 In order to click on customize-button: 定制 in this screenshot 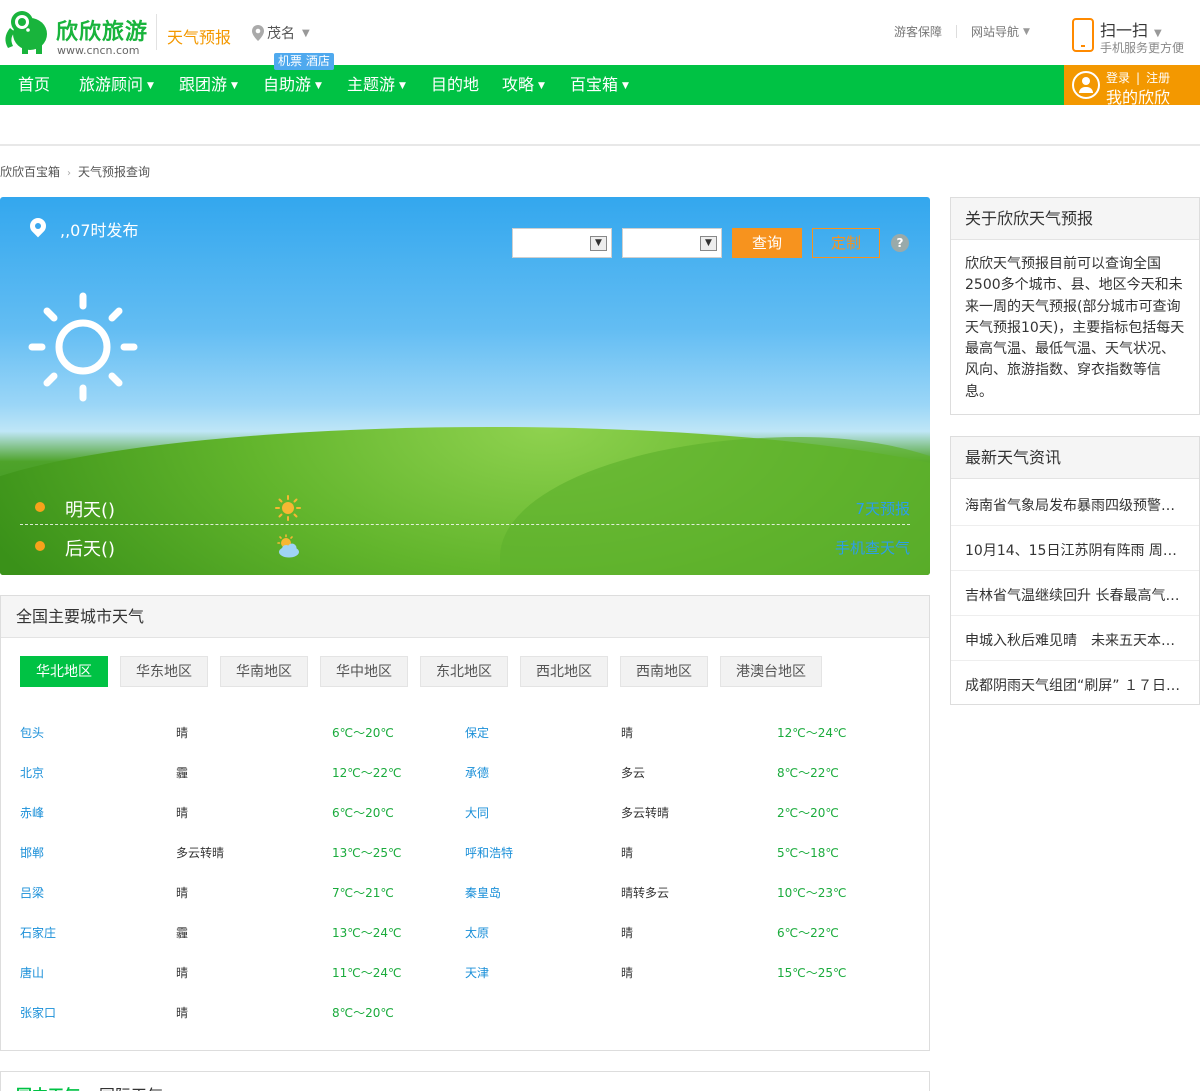, I will do `click(846, 243)`.